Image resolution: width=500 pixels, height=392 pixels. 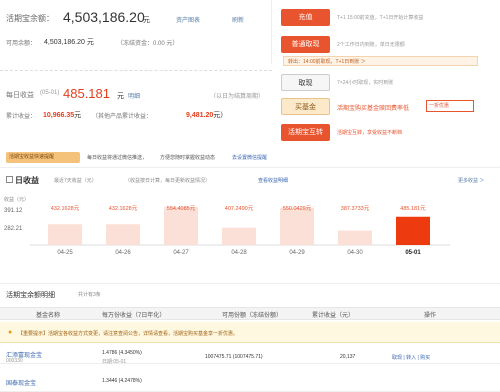 What do you see at coordinates (148, 44) in the screenshot?
I see `frozen-amount: （冻结资金：0.00 元）` at bounding box center [148, 44].